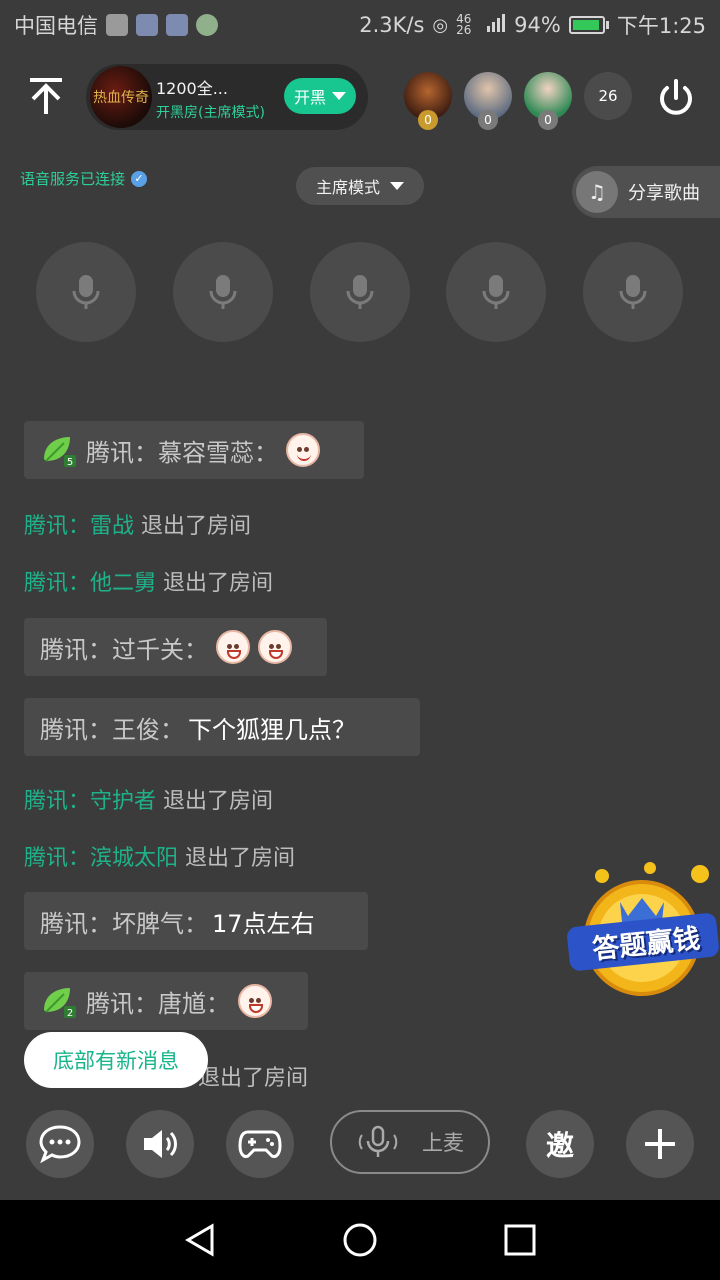 The image size is (720, 1280). What do you see at coordinates (59, 450) in the screenshot?
I see `level-leaf-icon: 5` at bounding box center [59, 450].